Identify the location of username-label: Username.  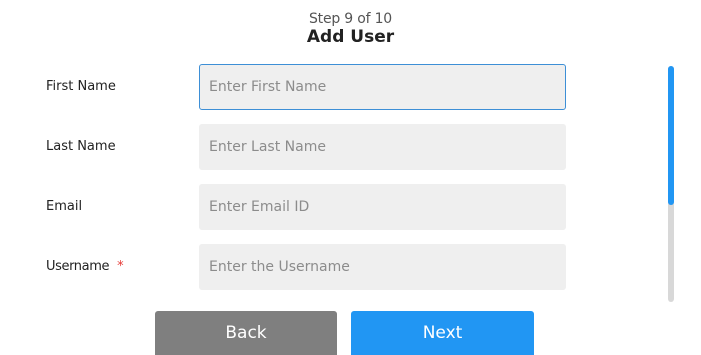
(78, 266).